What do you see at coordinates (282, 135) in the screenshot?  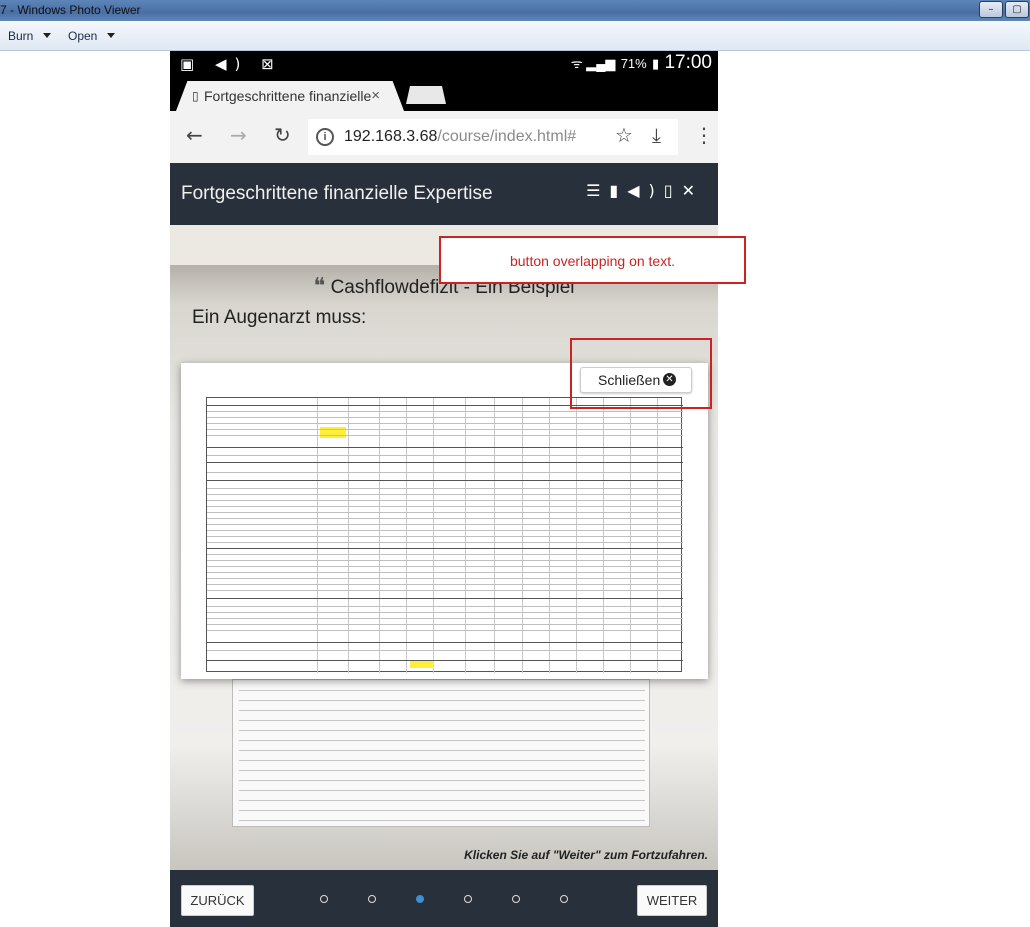 I see `reload-icon: ↻` at bounding box center [282, 135].